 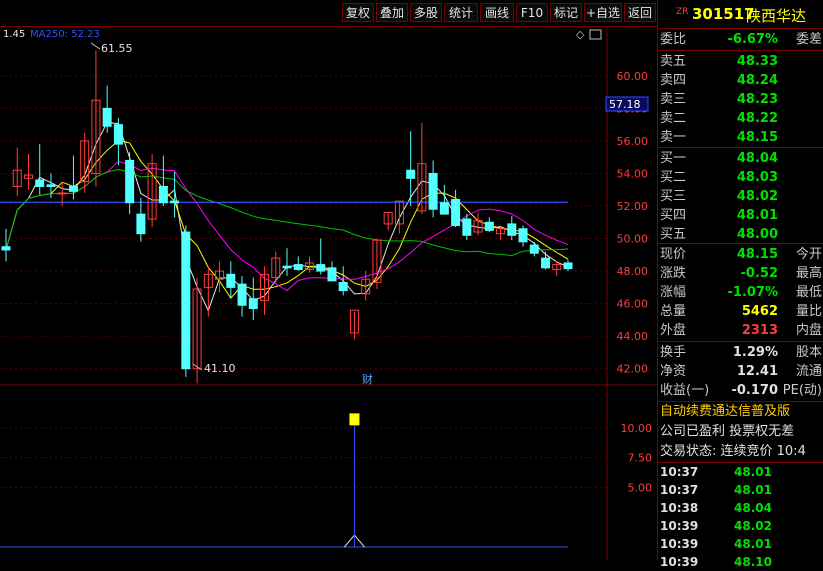 What do you see at coordinates (719, 61) in the screenshot?
I see `ask-row-5: 卖五 48.33` at bounding box center [719, 61].